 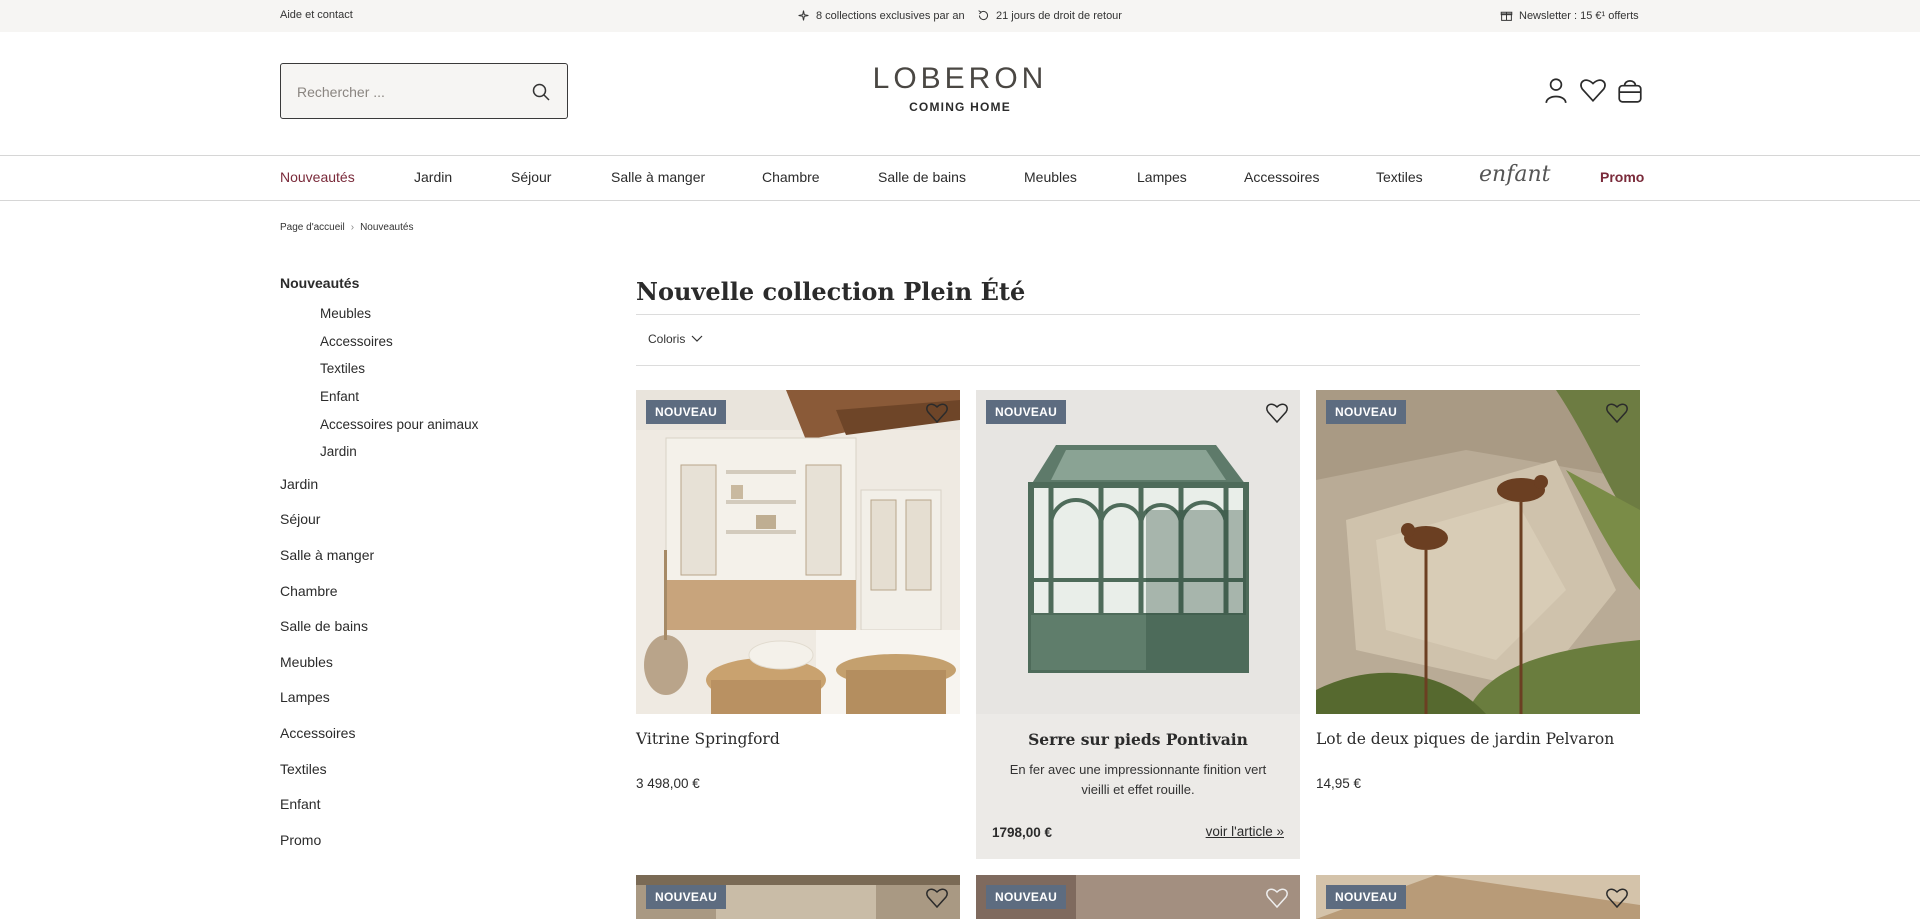 What do you see at coordinates (668, 783) in the screenshot?
I see `product-price: 3 498,00 €` at bounding box center [668, 783].